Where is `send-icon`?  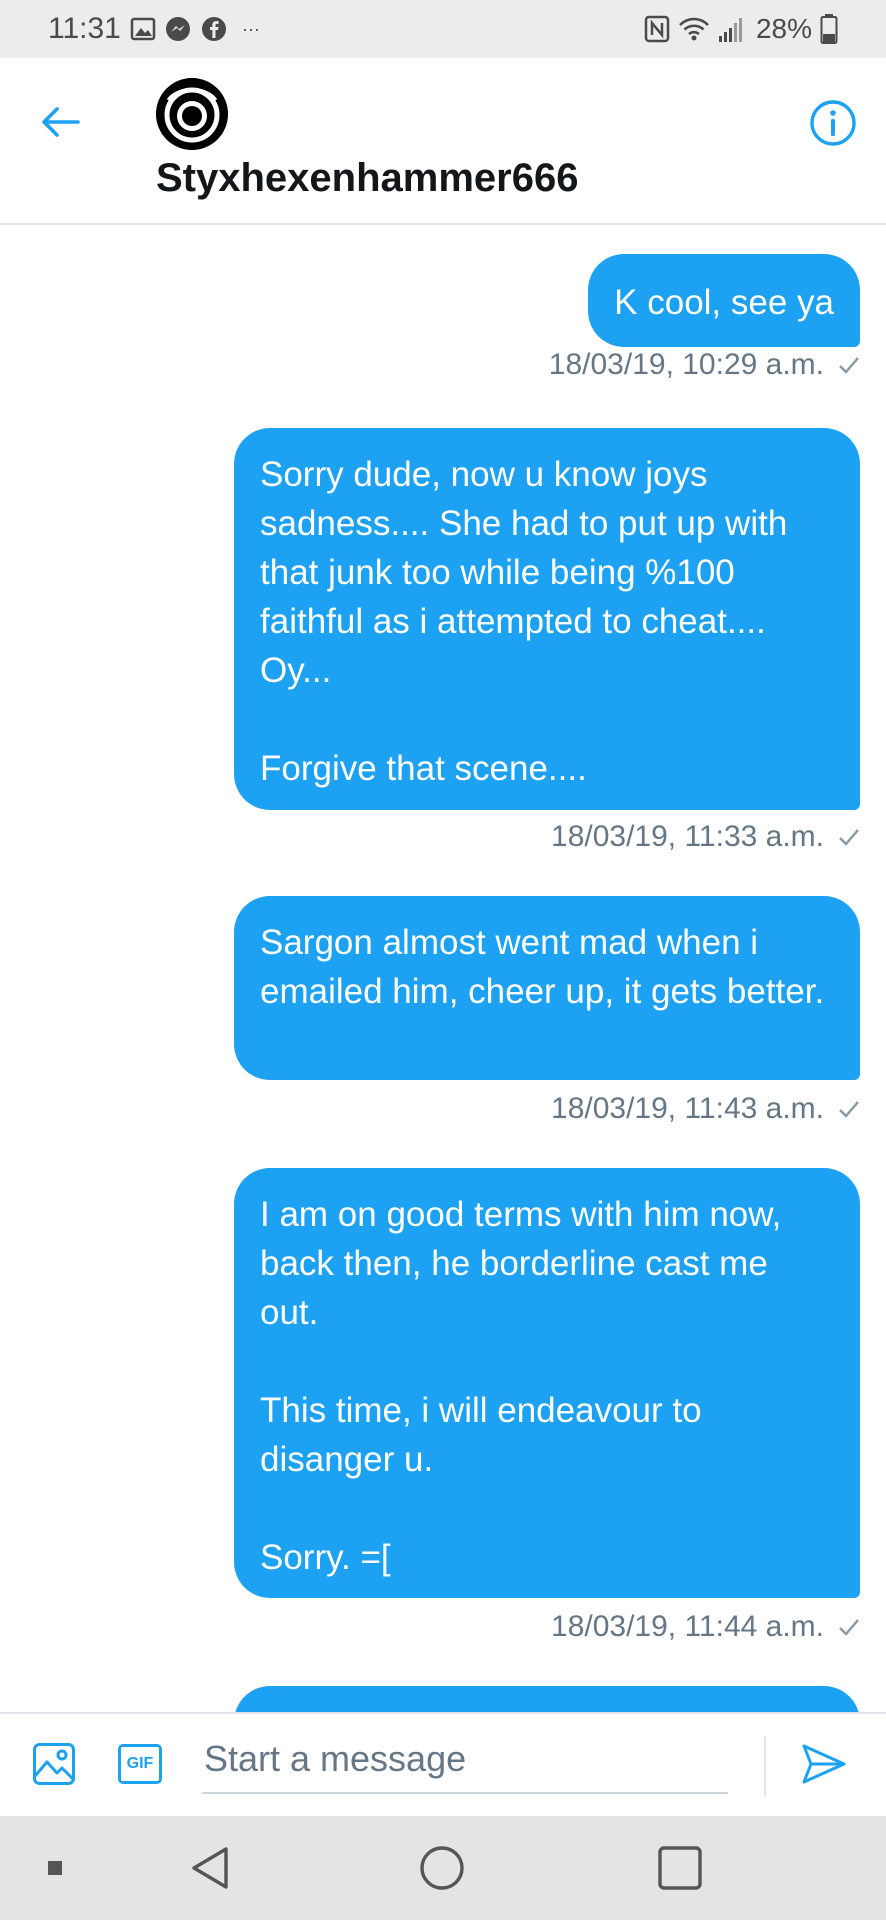 send-icon is located at coordinates (824, 1764).